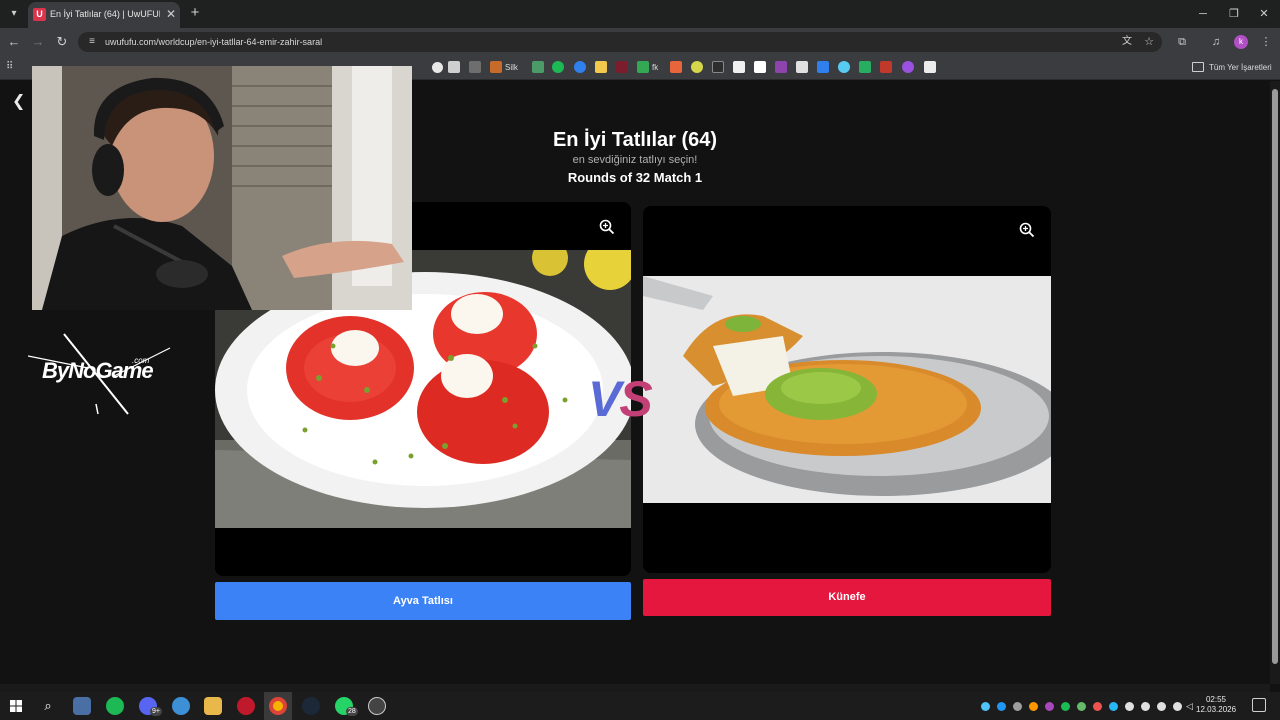 This screenshot has height=720, width=1280. I want to click on site-favicon-icon: U, so click(39, 14).